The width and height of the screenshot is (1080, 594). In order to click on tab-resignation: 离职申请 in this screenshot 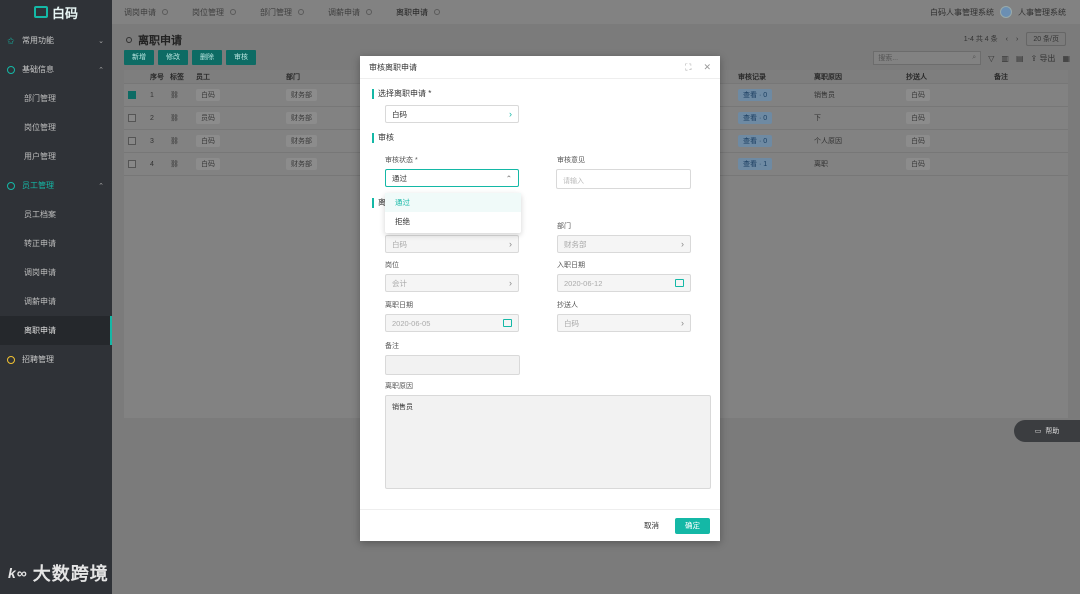, I will do `click(418, 12)`.